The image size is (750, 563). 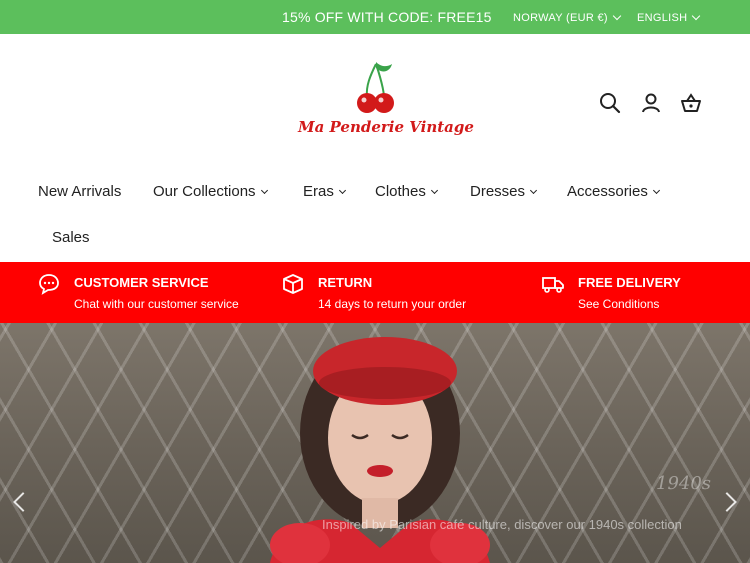 I want to click on truck-icon, so click(x=553, y=285).